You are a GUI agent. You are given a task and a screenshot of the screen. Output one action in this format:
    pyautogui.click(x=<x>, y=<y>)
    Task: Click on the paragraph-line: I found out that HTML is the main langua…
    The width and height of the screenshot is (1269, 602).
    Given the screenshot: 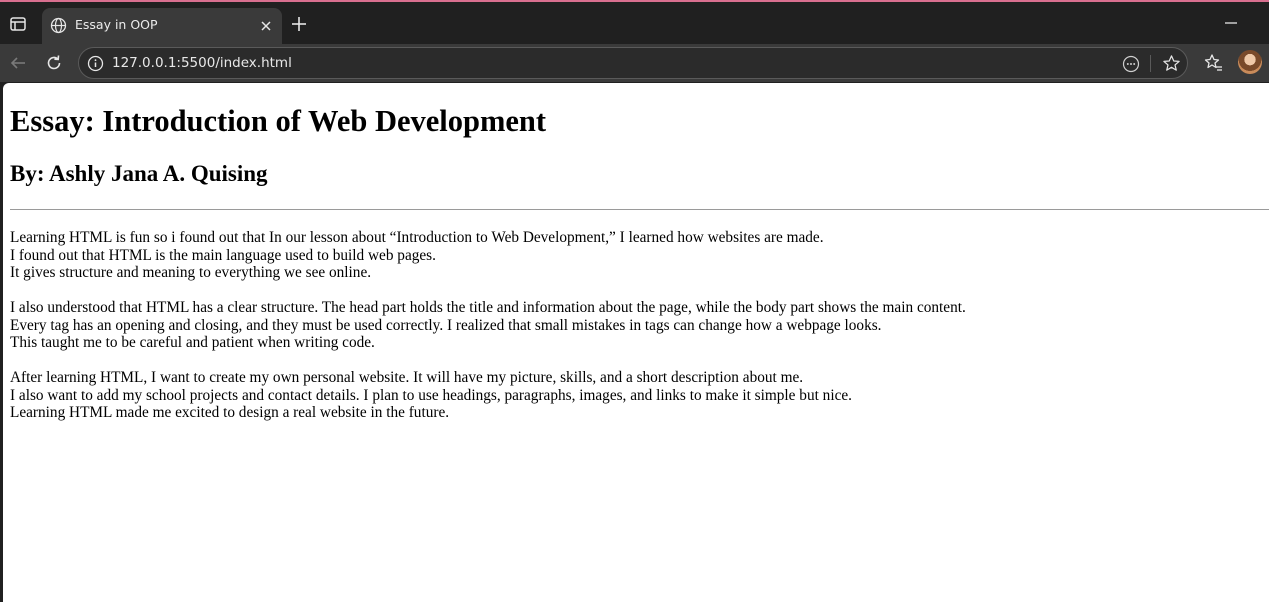 What is the action you would take?
    pyautogui.click(x=223, y=255)
    